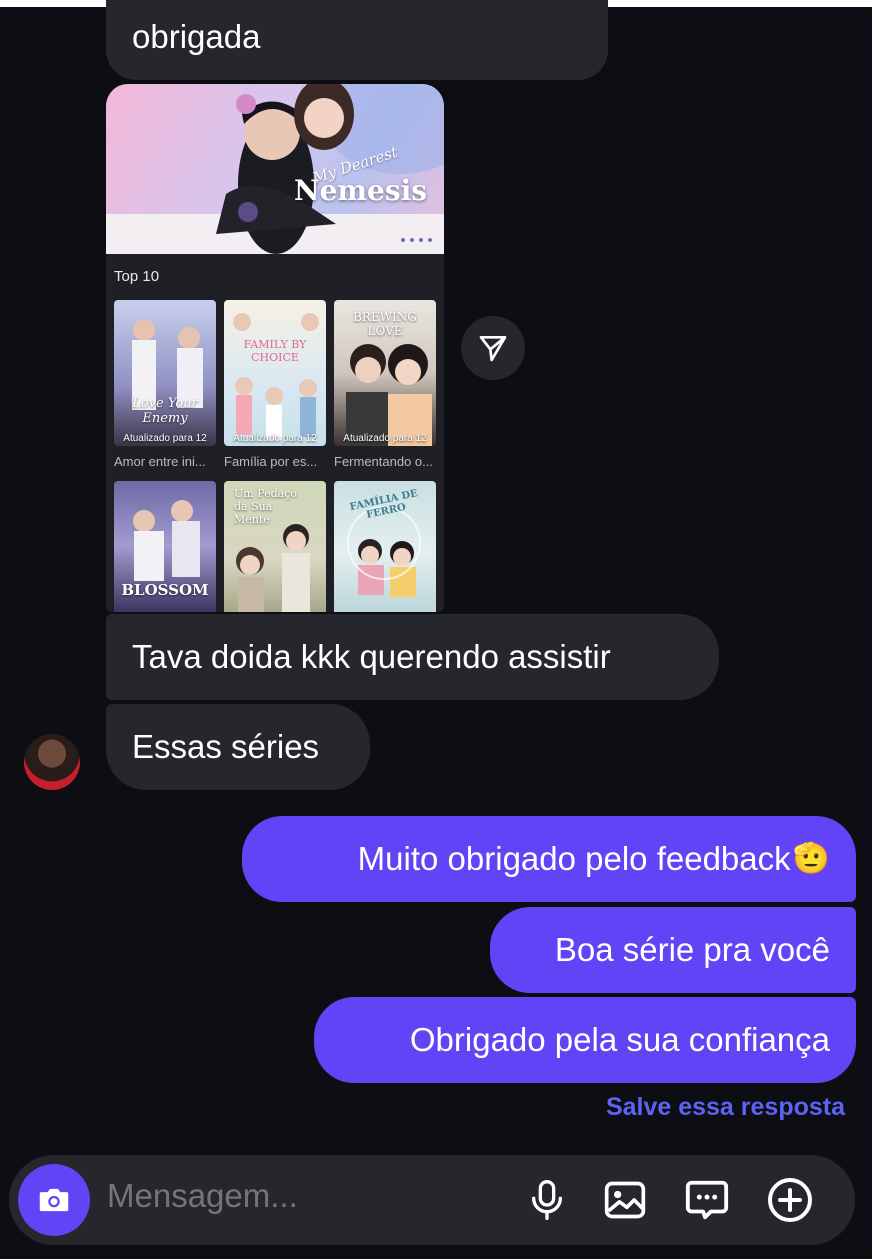  What do you see at coordinates (265, 506) in the screenshot?
I see `poster-title: Um Pedaço da Sua Mente` at bounding box center [265, 506].